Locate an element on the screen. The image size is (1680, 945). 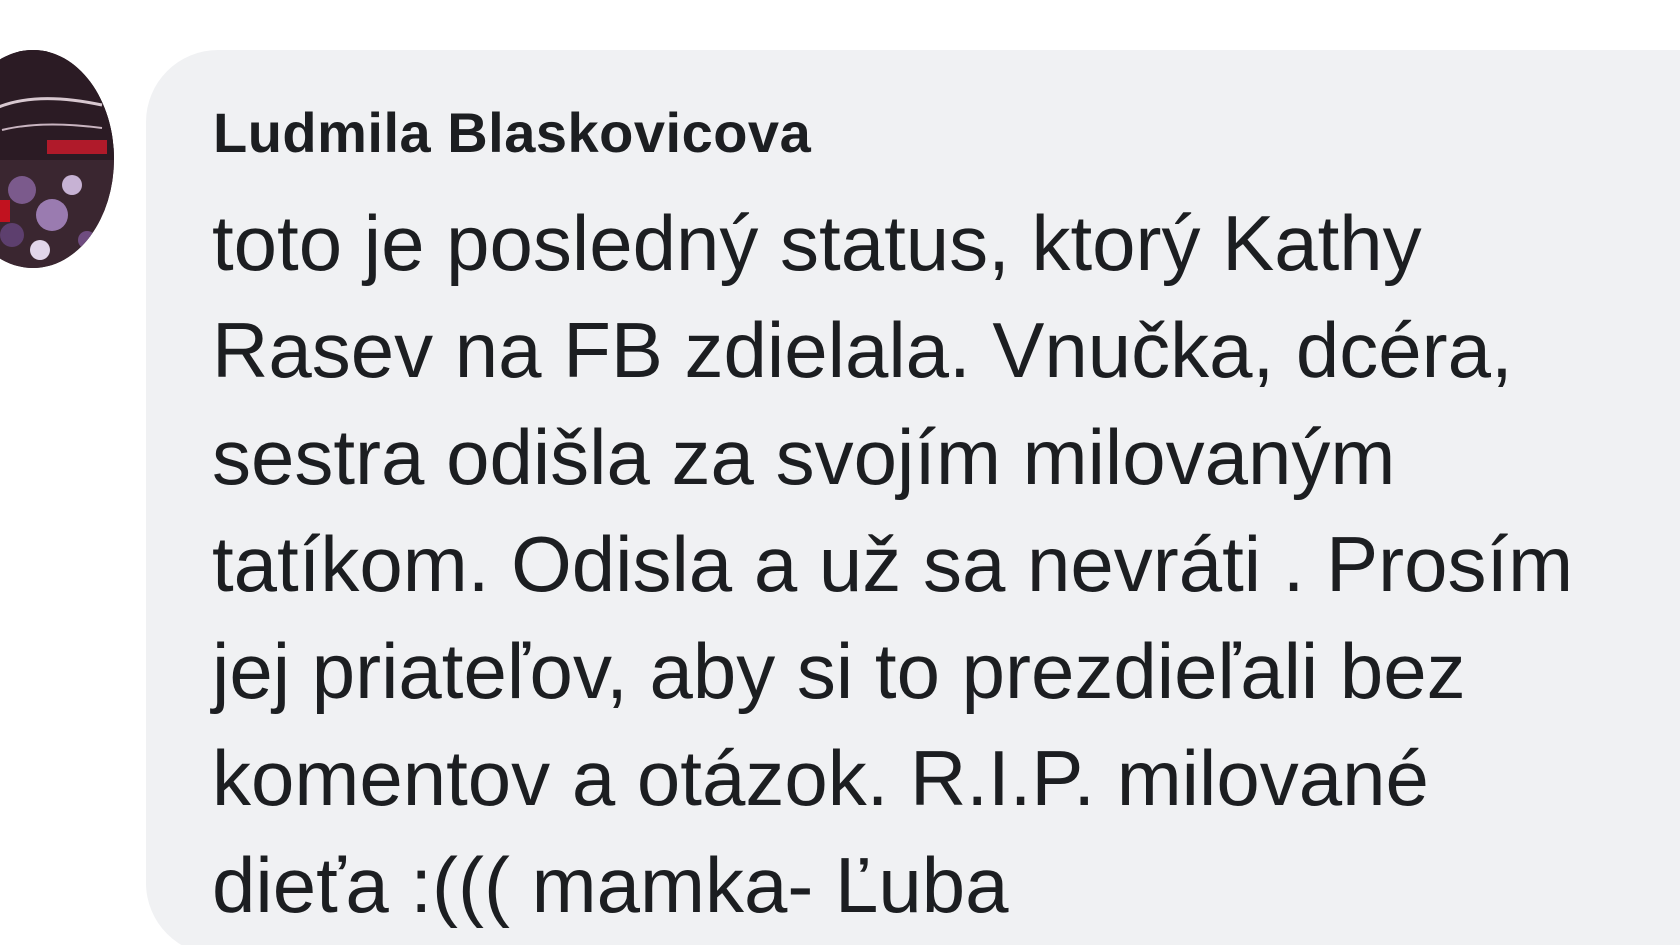
avatar-image is located at coordinates (57, 159).